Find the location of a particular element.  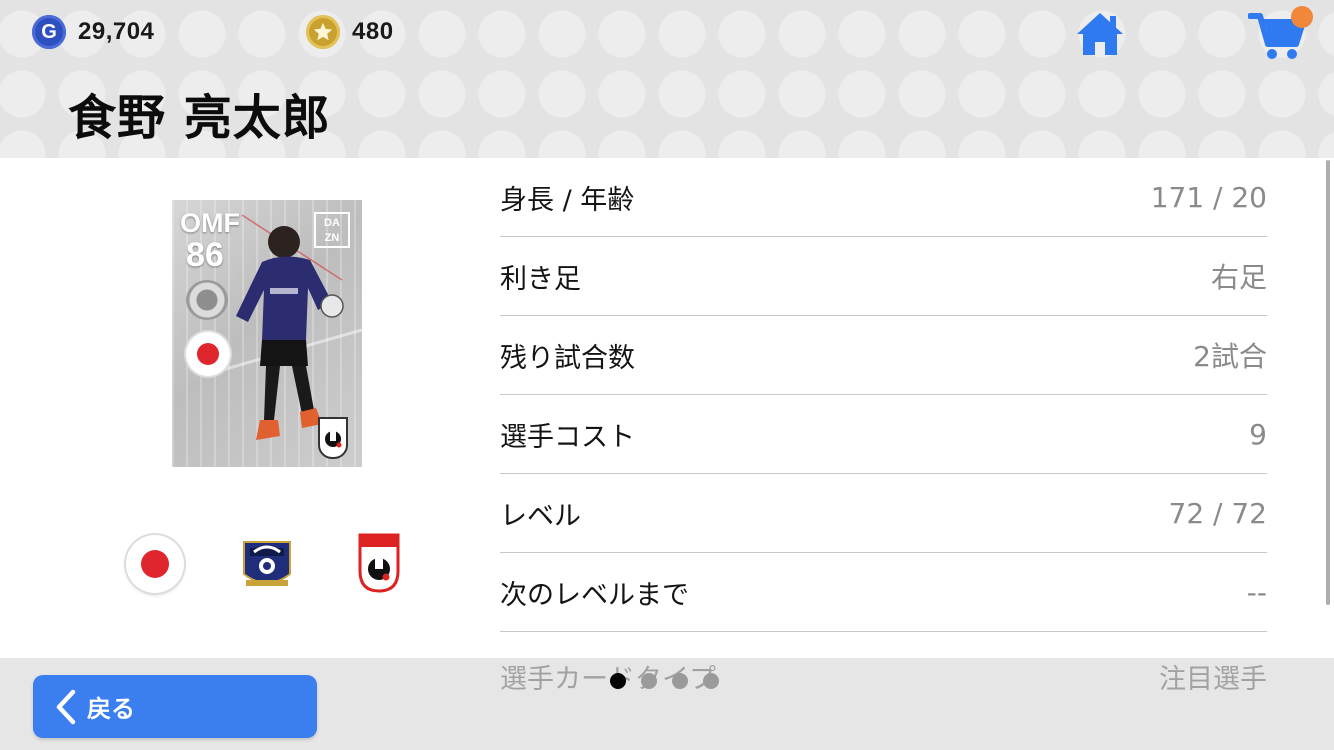

card-broadcaster-logo: DA ZN is located at coordinates (332, 230).